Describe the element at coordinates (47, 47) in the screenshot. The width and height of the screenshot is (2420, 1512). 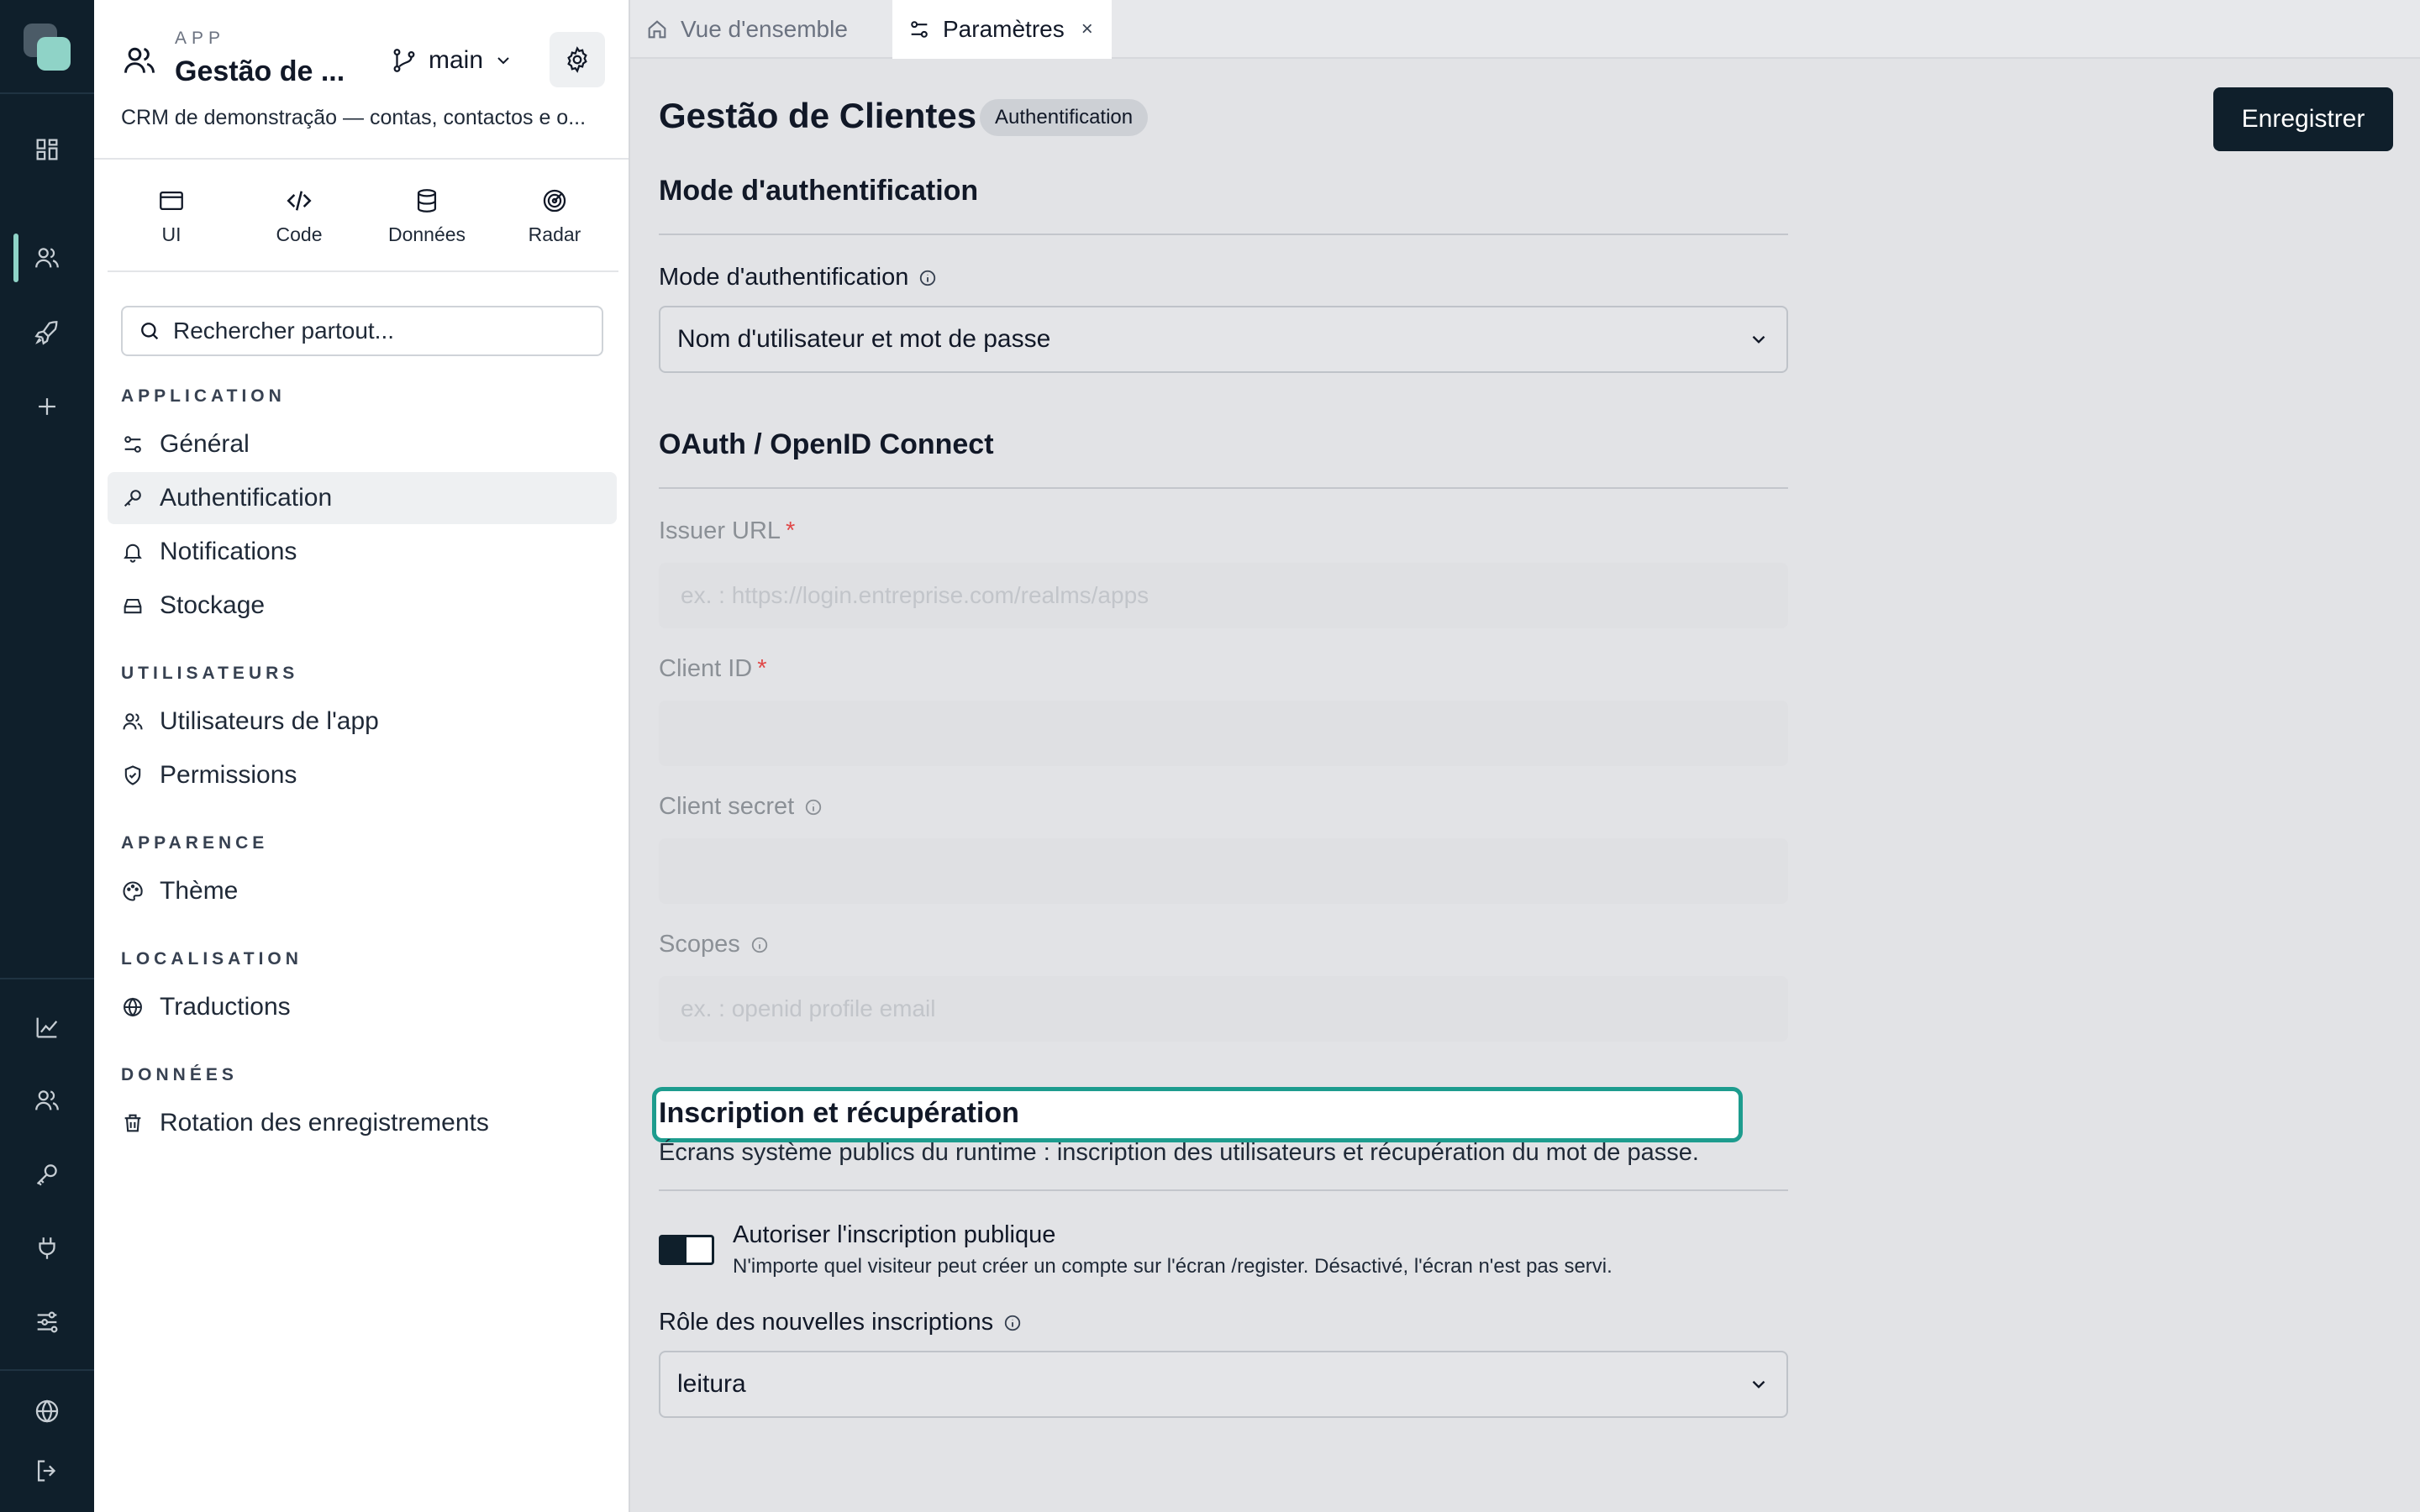
I see `app-logo` at that location.